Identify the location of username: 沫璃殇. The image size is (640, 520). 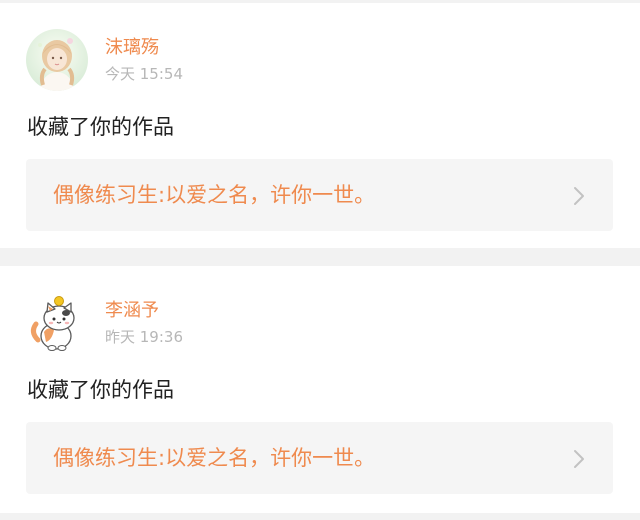
(132, 48).